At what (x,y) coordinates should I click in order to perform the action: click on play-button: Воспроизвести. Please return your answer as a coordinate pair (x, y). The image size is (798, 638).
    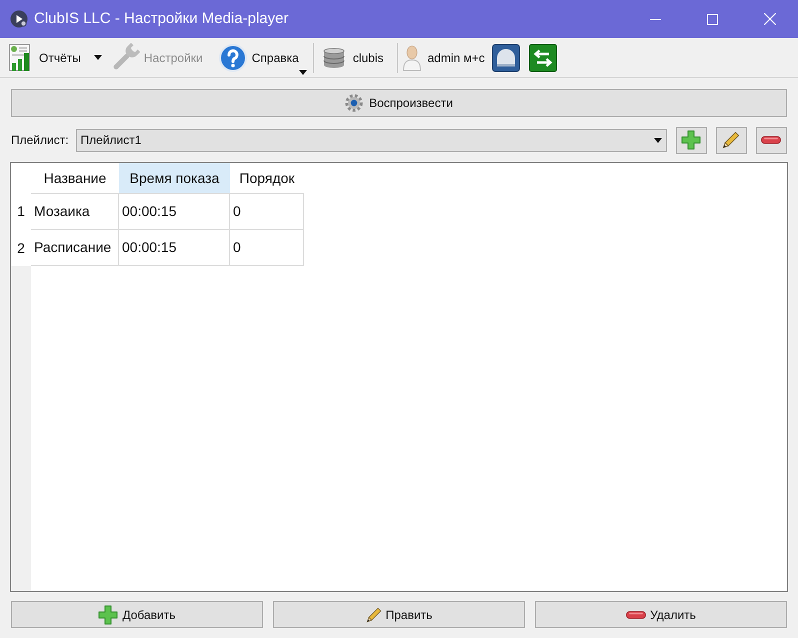
    Looking at the image, I should click on (399, 103).